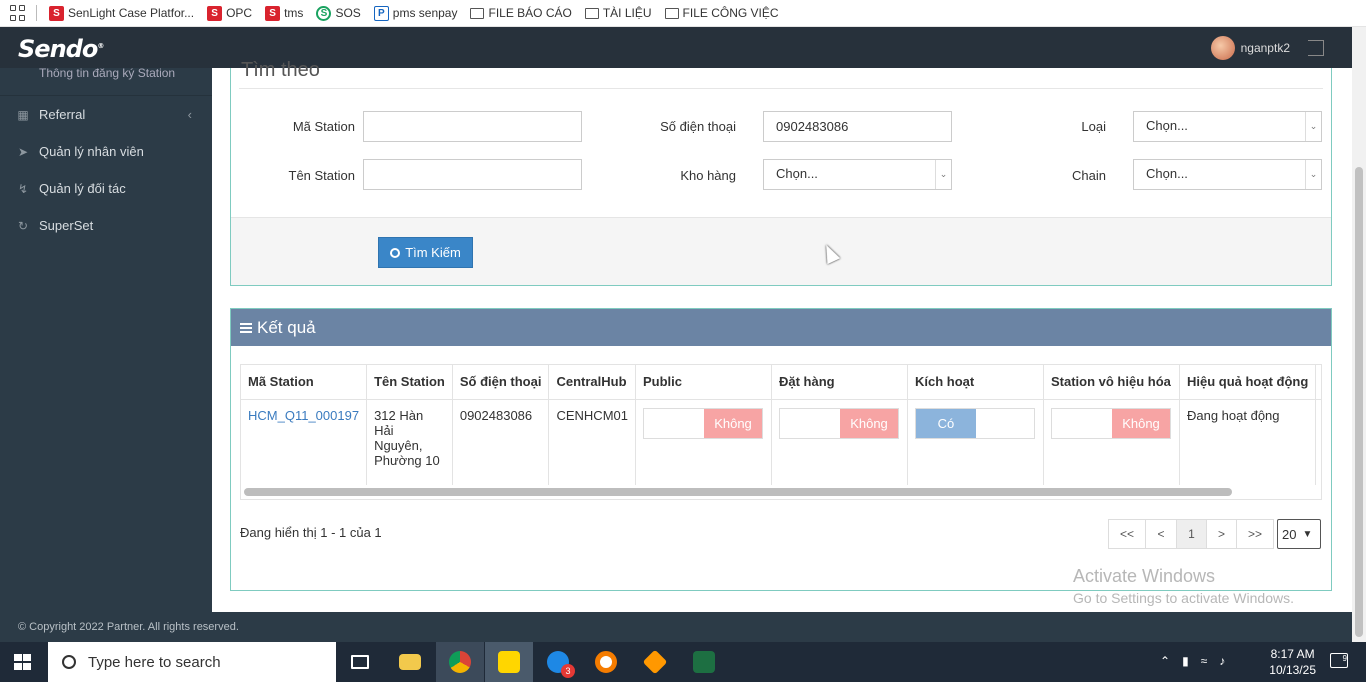 Image resolution: width=1366 pixels, height=682 pixels. I want to click on column-header: Hiệu quả hoạt động, so click(1248, 382).